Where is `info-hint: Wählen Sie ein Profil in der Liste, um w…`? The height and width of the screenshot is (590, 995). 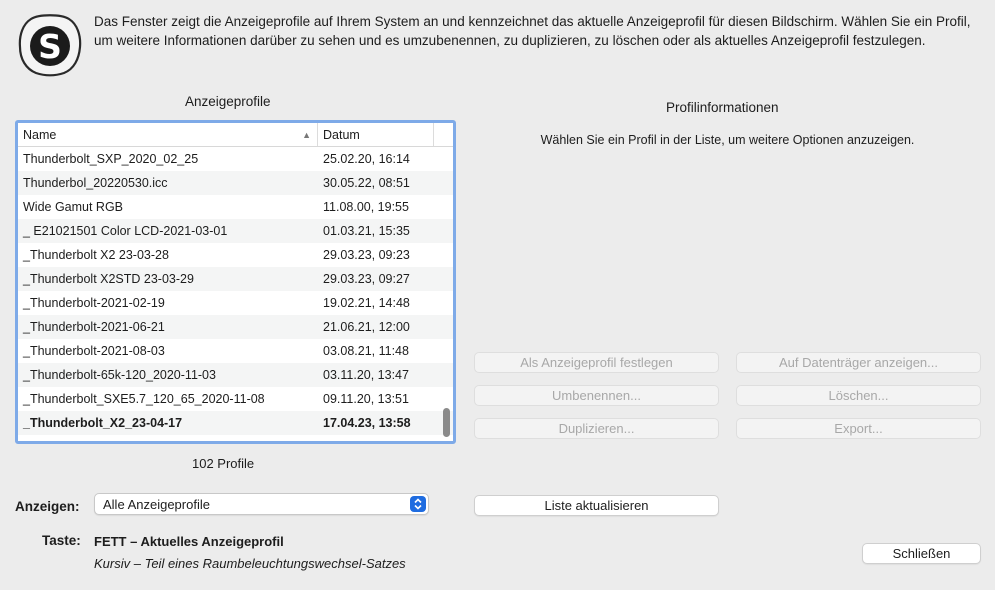
info-hint: Wählen Sie ein Profil in der Liste, um w… is located at coordinates (727, 140).